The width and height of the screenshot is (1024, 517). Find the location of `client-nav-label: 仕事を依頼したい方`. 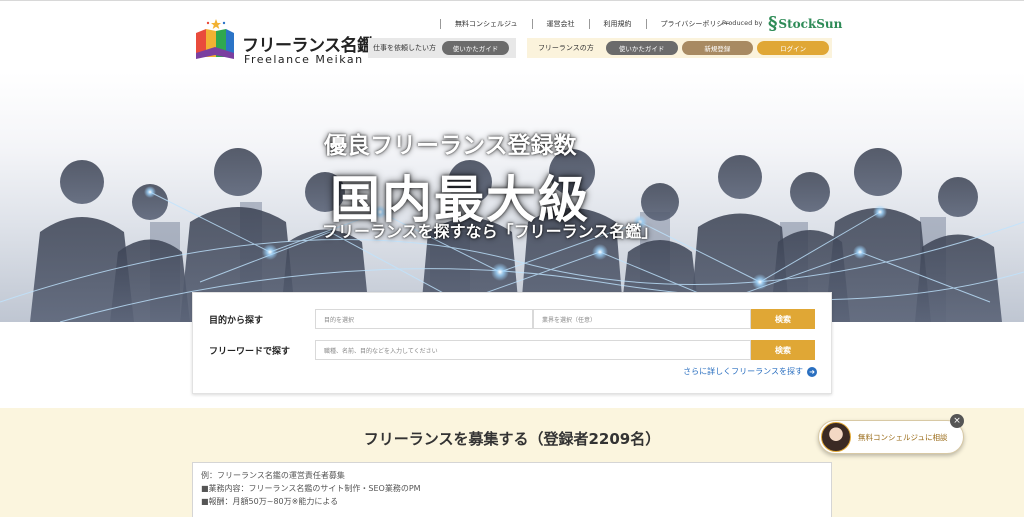

client-nav-label: 仕事を依頼したい方 is located at coordinates (404, 48).